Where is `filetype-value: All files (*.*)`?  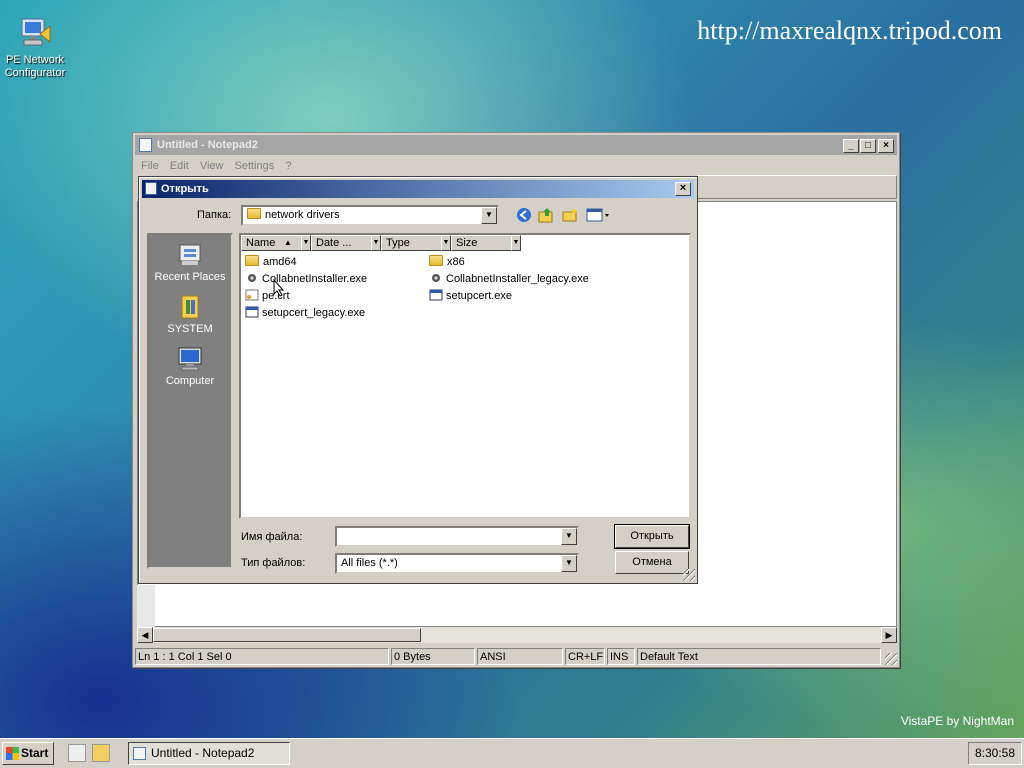
filetype-value: All files (*.*) is located at coordinates (369, 563).